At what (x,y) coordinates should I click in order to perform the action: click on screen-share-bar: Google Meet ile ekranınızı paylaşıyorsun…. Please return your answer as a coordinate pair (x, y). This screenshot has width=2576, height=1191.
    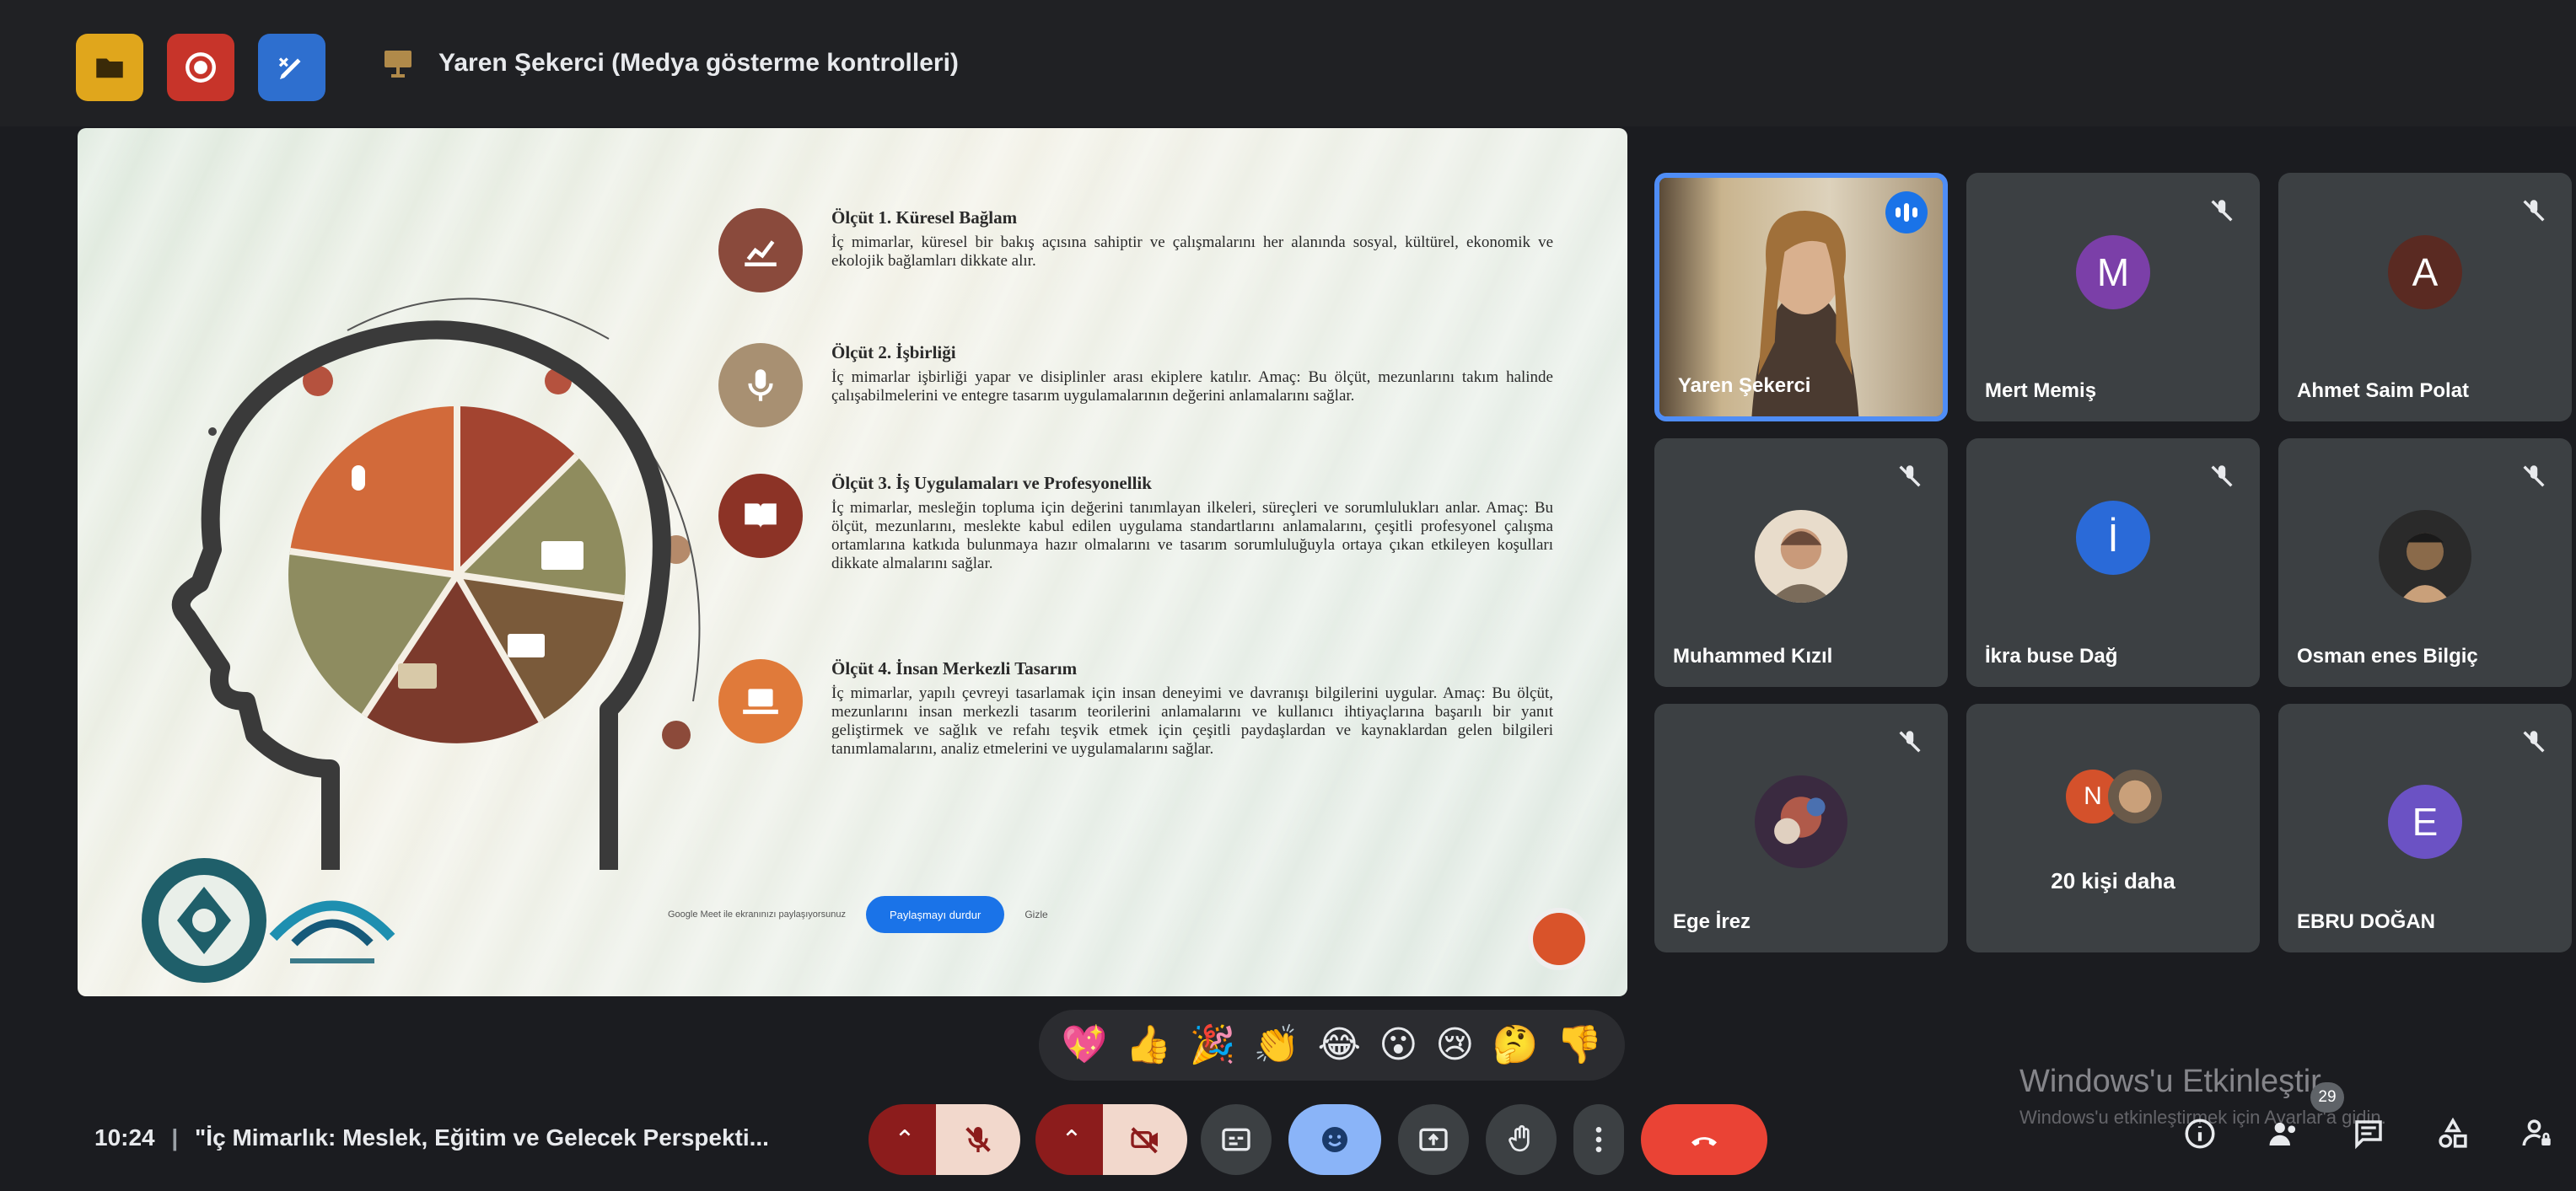
    Looking at the image, I should click on (913, 915).